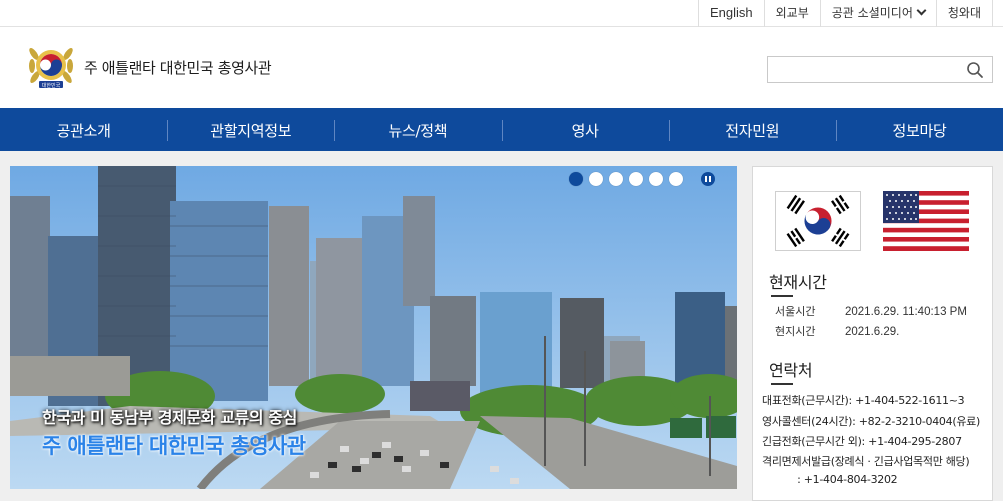 Image resolution: width=1003 pixels, height=501 pixels. Describe the element at coordinates (863, 69) in the screenshot. I see `search-input` at that location.